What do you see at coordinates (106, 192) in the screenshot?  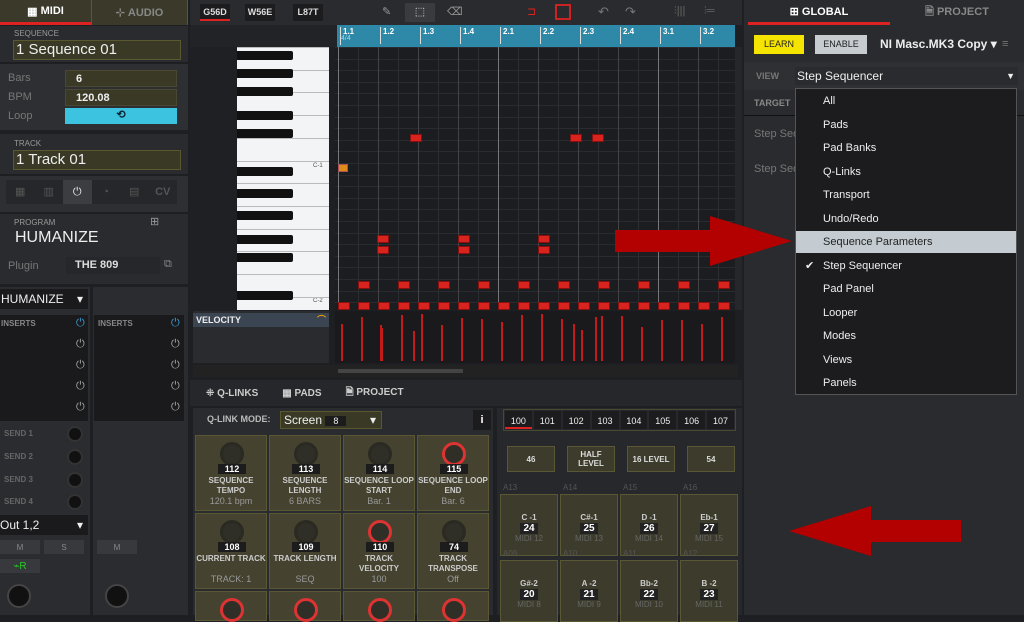 I see `drum-type-icon: ◔` at bounding box center [106, 192].